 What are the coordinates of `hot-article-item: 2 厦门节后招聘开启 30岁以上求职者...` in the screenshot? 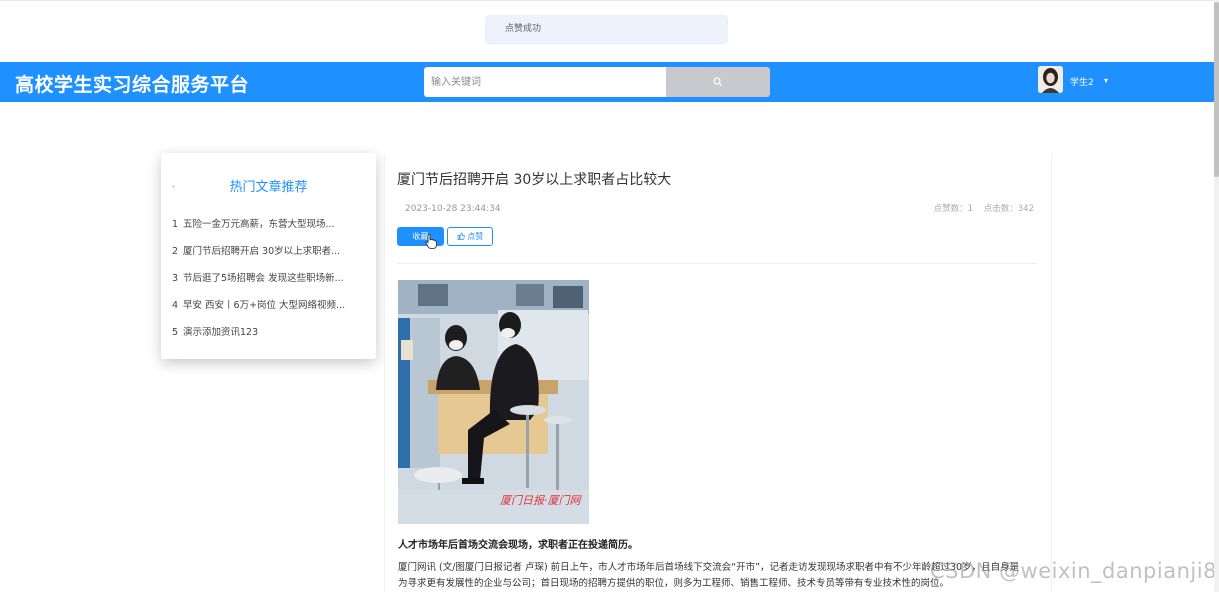 It's located at (258, 256).